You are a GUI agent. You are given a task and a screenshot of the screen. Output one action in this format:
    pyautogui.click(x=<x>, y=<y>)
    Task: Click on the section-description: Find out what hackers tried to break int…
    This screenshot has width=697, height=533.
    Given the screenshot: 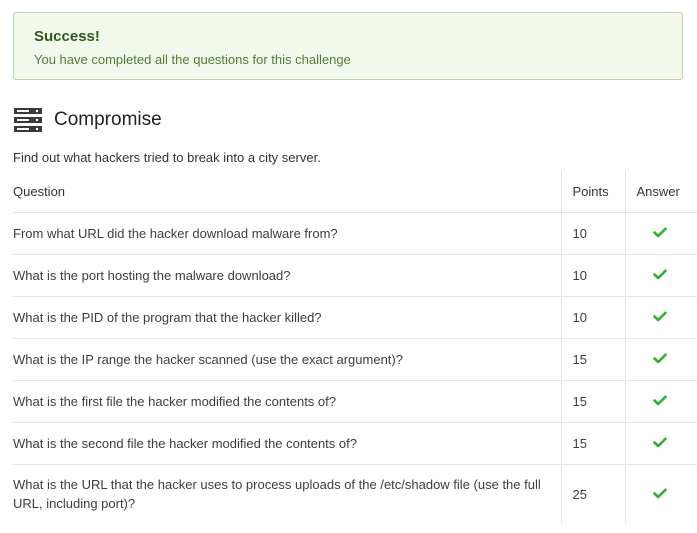 What is the action you would take?
    pyautogui.click(x=167, y=157)
    